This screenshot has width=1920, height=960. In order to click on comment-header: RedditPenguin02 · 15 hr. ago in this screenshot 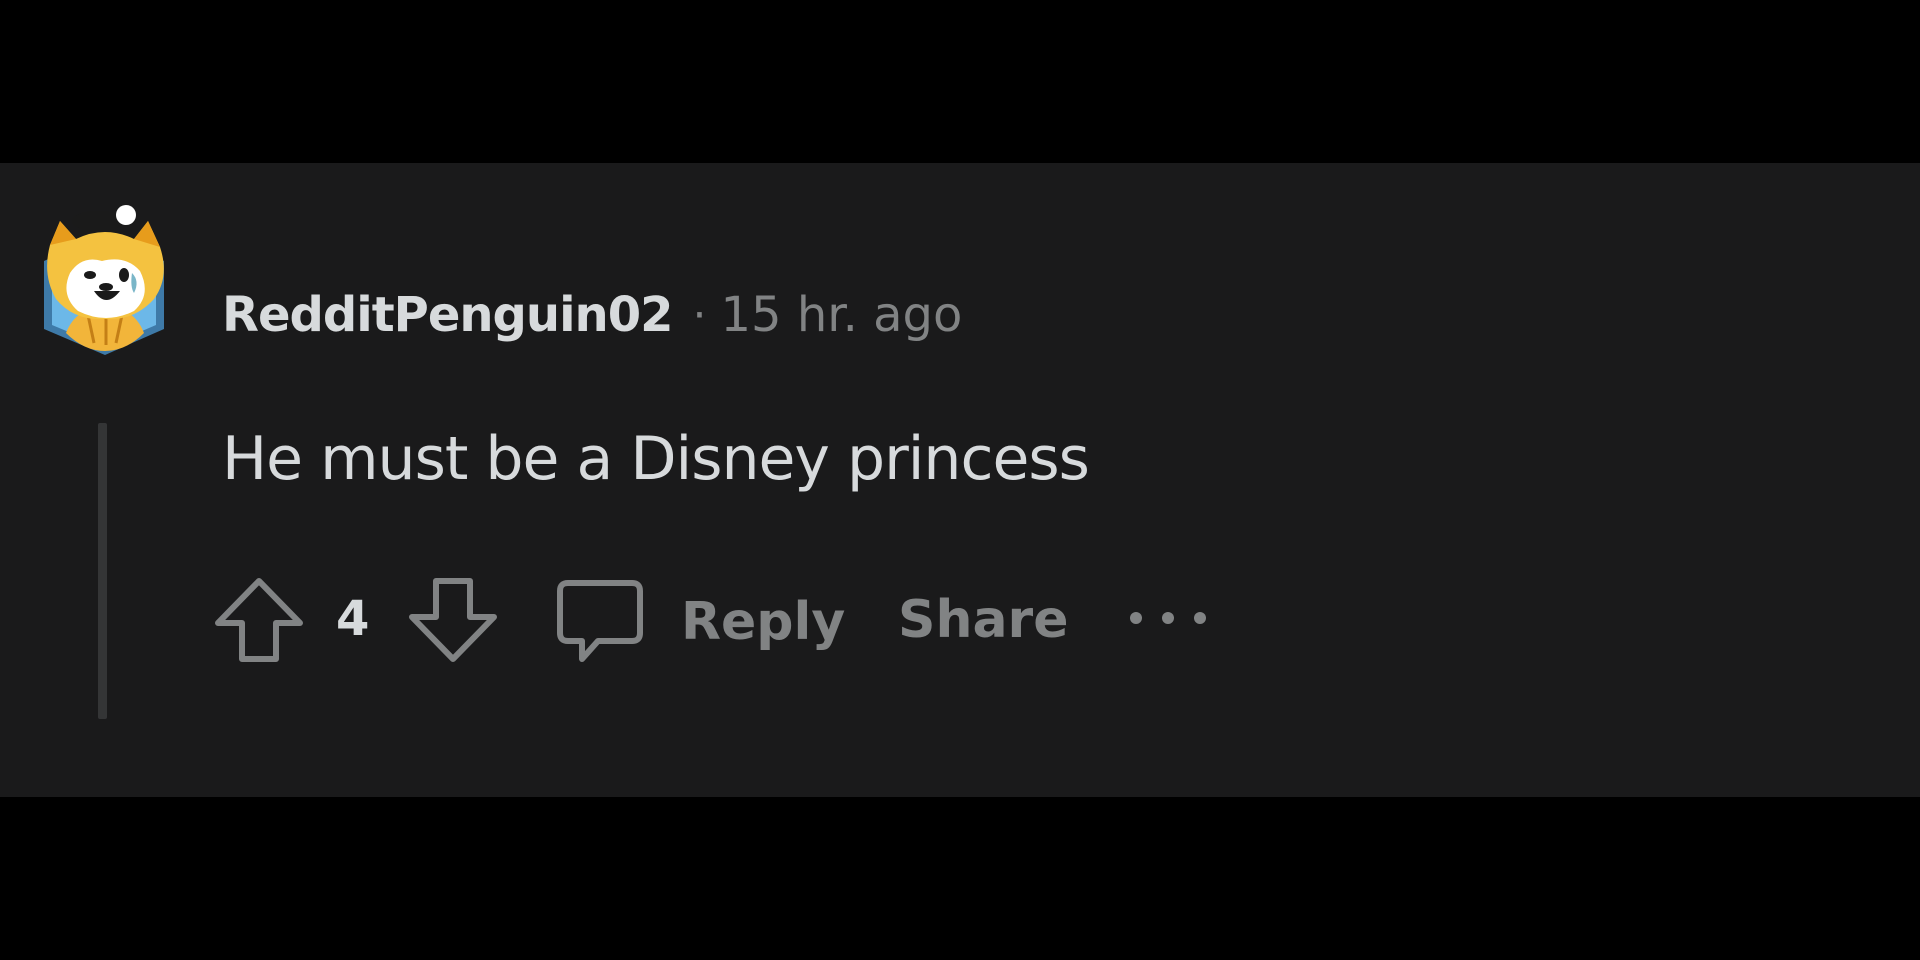, I will do `click(592, 315)`.